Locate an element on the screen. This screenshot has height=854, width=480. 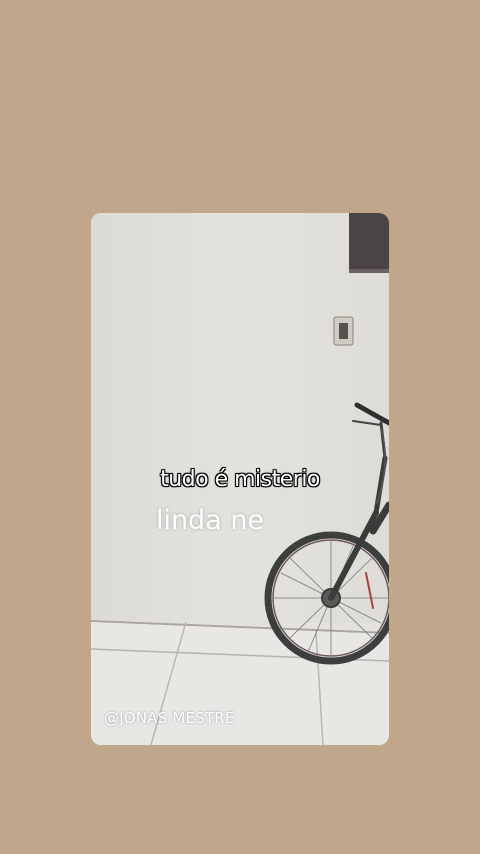
dark-object is located at coordinates (369, 243).